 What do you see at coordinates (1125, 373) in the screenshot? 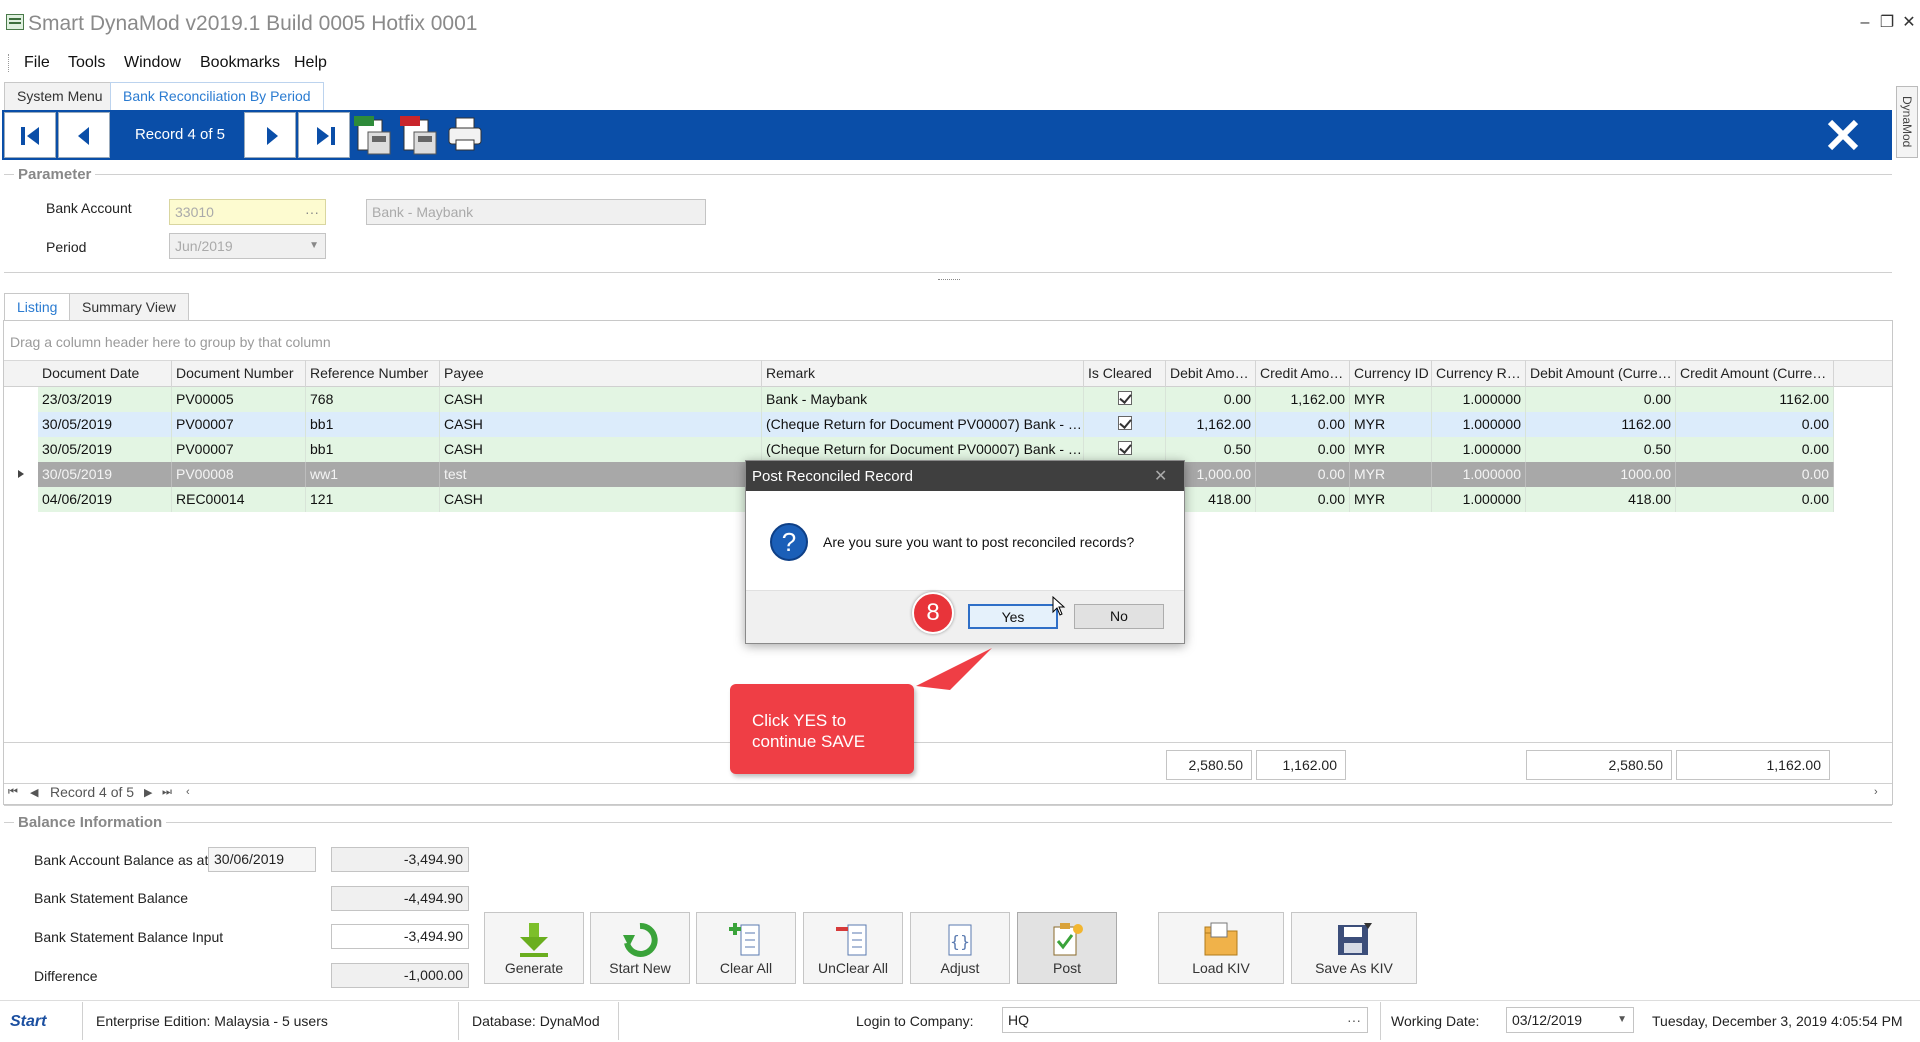
I see `column-header-is-cleared: Is Cleared` at bounding box center [1125, 373].